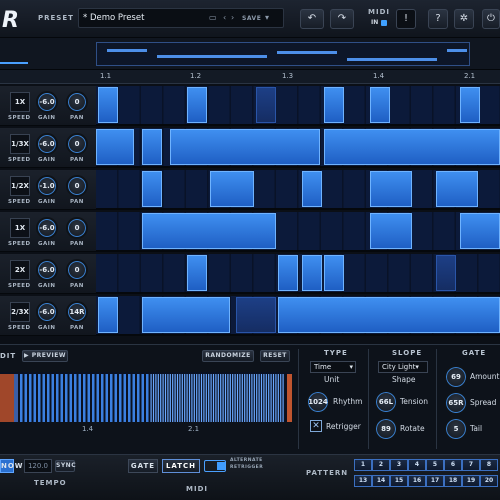 The height and width of the screenshot is (500, 500). What do you see at coordinates (471, 465) in the screenshot?
I see `pattern-button-7: 7` at bounding box center [471, 465].